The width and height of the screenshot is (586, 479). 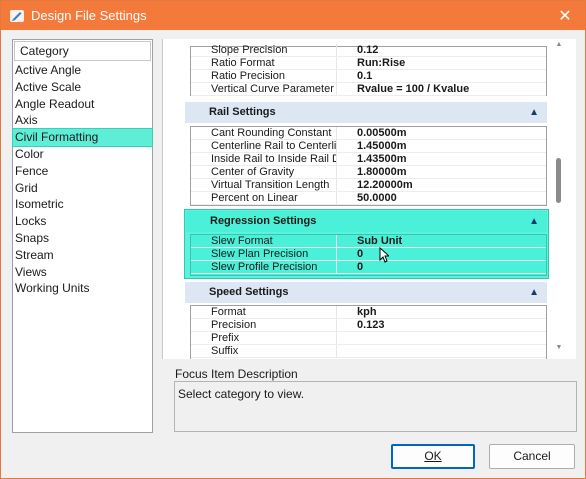 What do you see at coordinates (82, 171) in the screenshot?
I see `category-item-fence: Fence` at bounding box center [82, 171].